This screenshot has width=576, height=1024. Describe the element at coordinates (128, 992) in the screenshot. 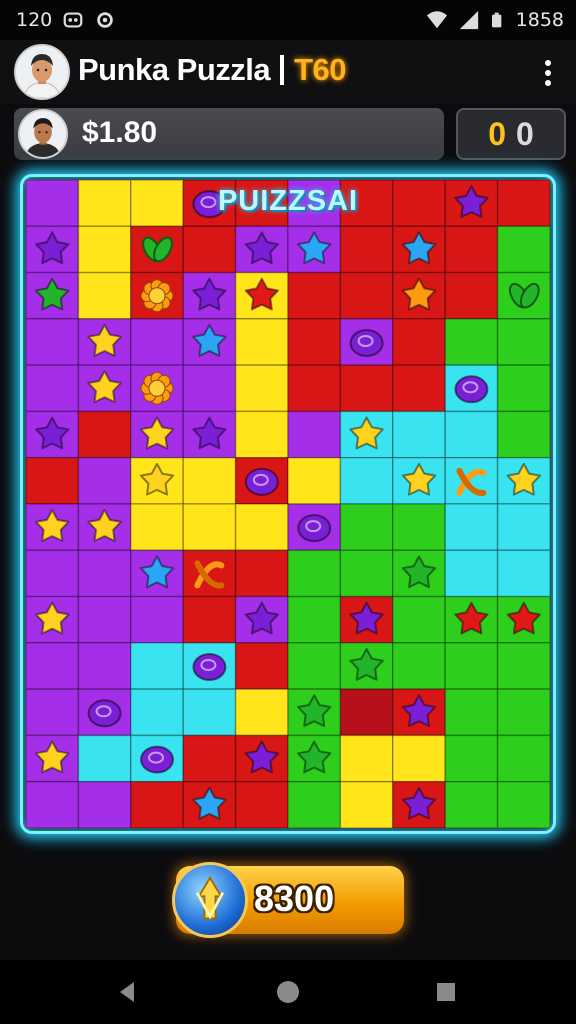

I see `back-icon` at that location.